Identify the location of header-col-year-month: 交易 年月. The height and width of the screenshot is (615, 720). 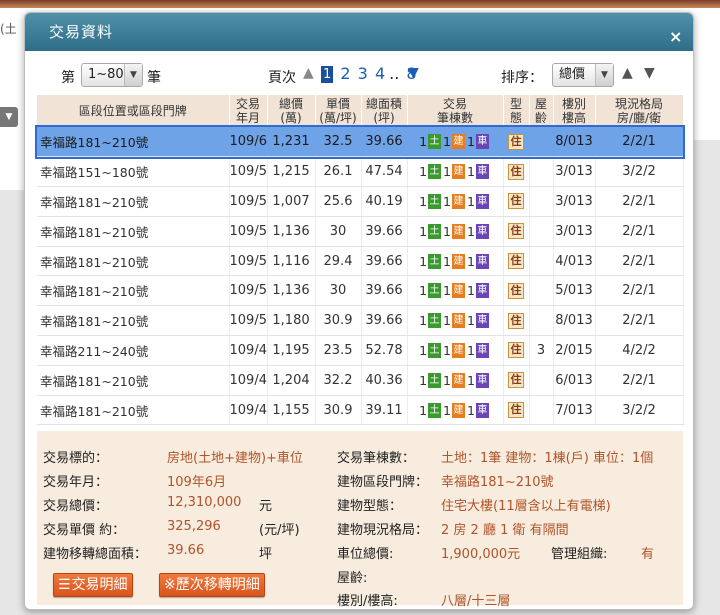
(248, 111).